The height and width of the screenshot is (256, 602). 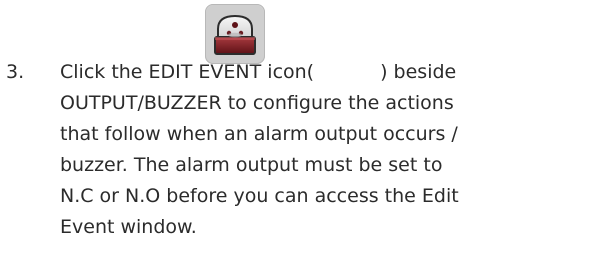 I want to click on edit-event-icon, so click(x=235, y=34).